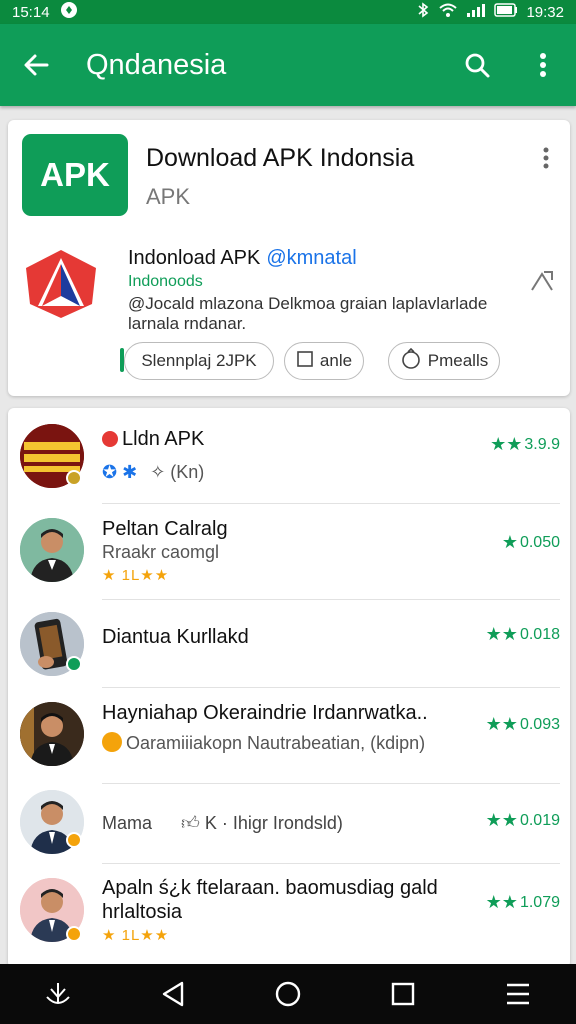 This screenshot has height=1024, width=576. What do you see at coordinates (522, 820) in the screenshot?
I see `item-rating: ★★ 0.019` at bounding box center [522, 820].